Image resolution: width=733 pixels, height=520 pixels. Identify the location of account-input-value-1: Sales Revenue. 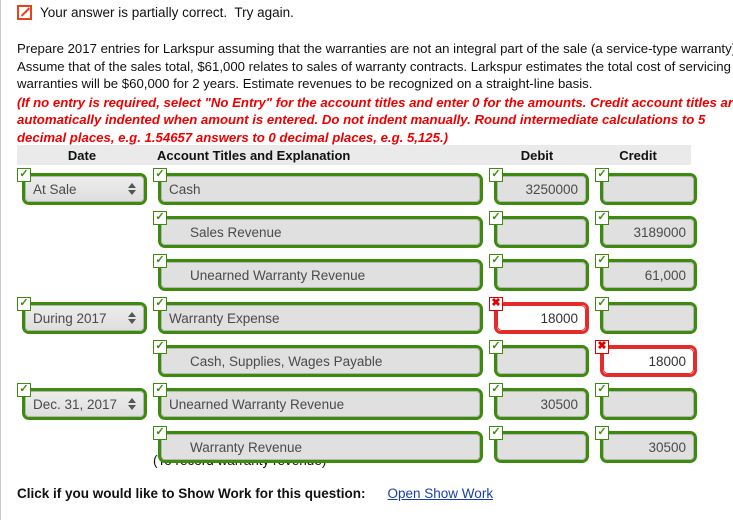
(320, 232).